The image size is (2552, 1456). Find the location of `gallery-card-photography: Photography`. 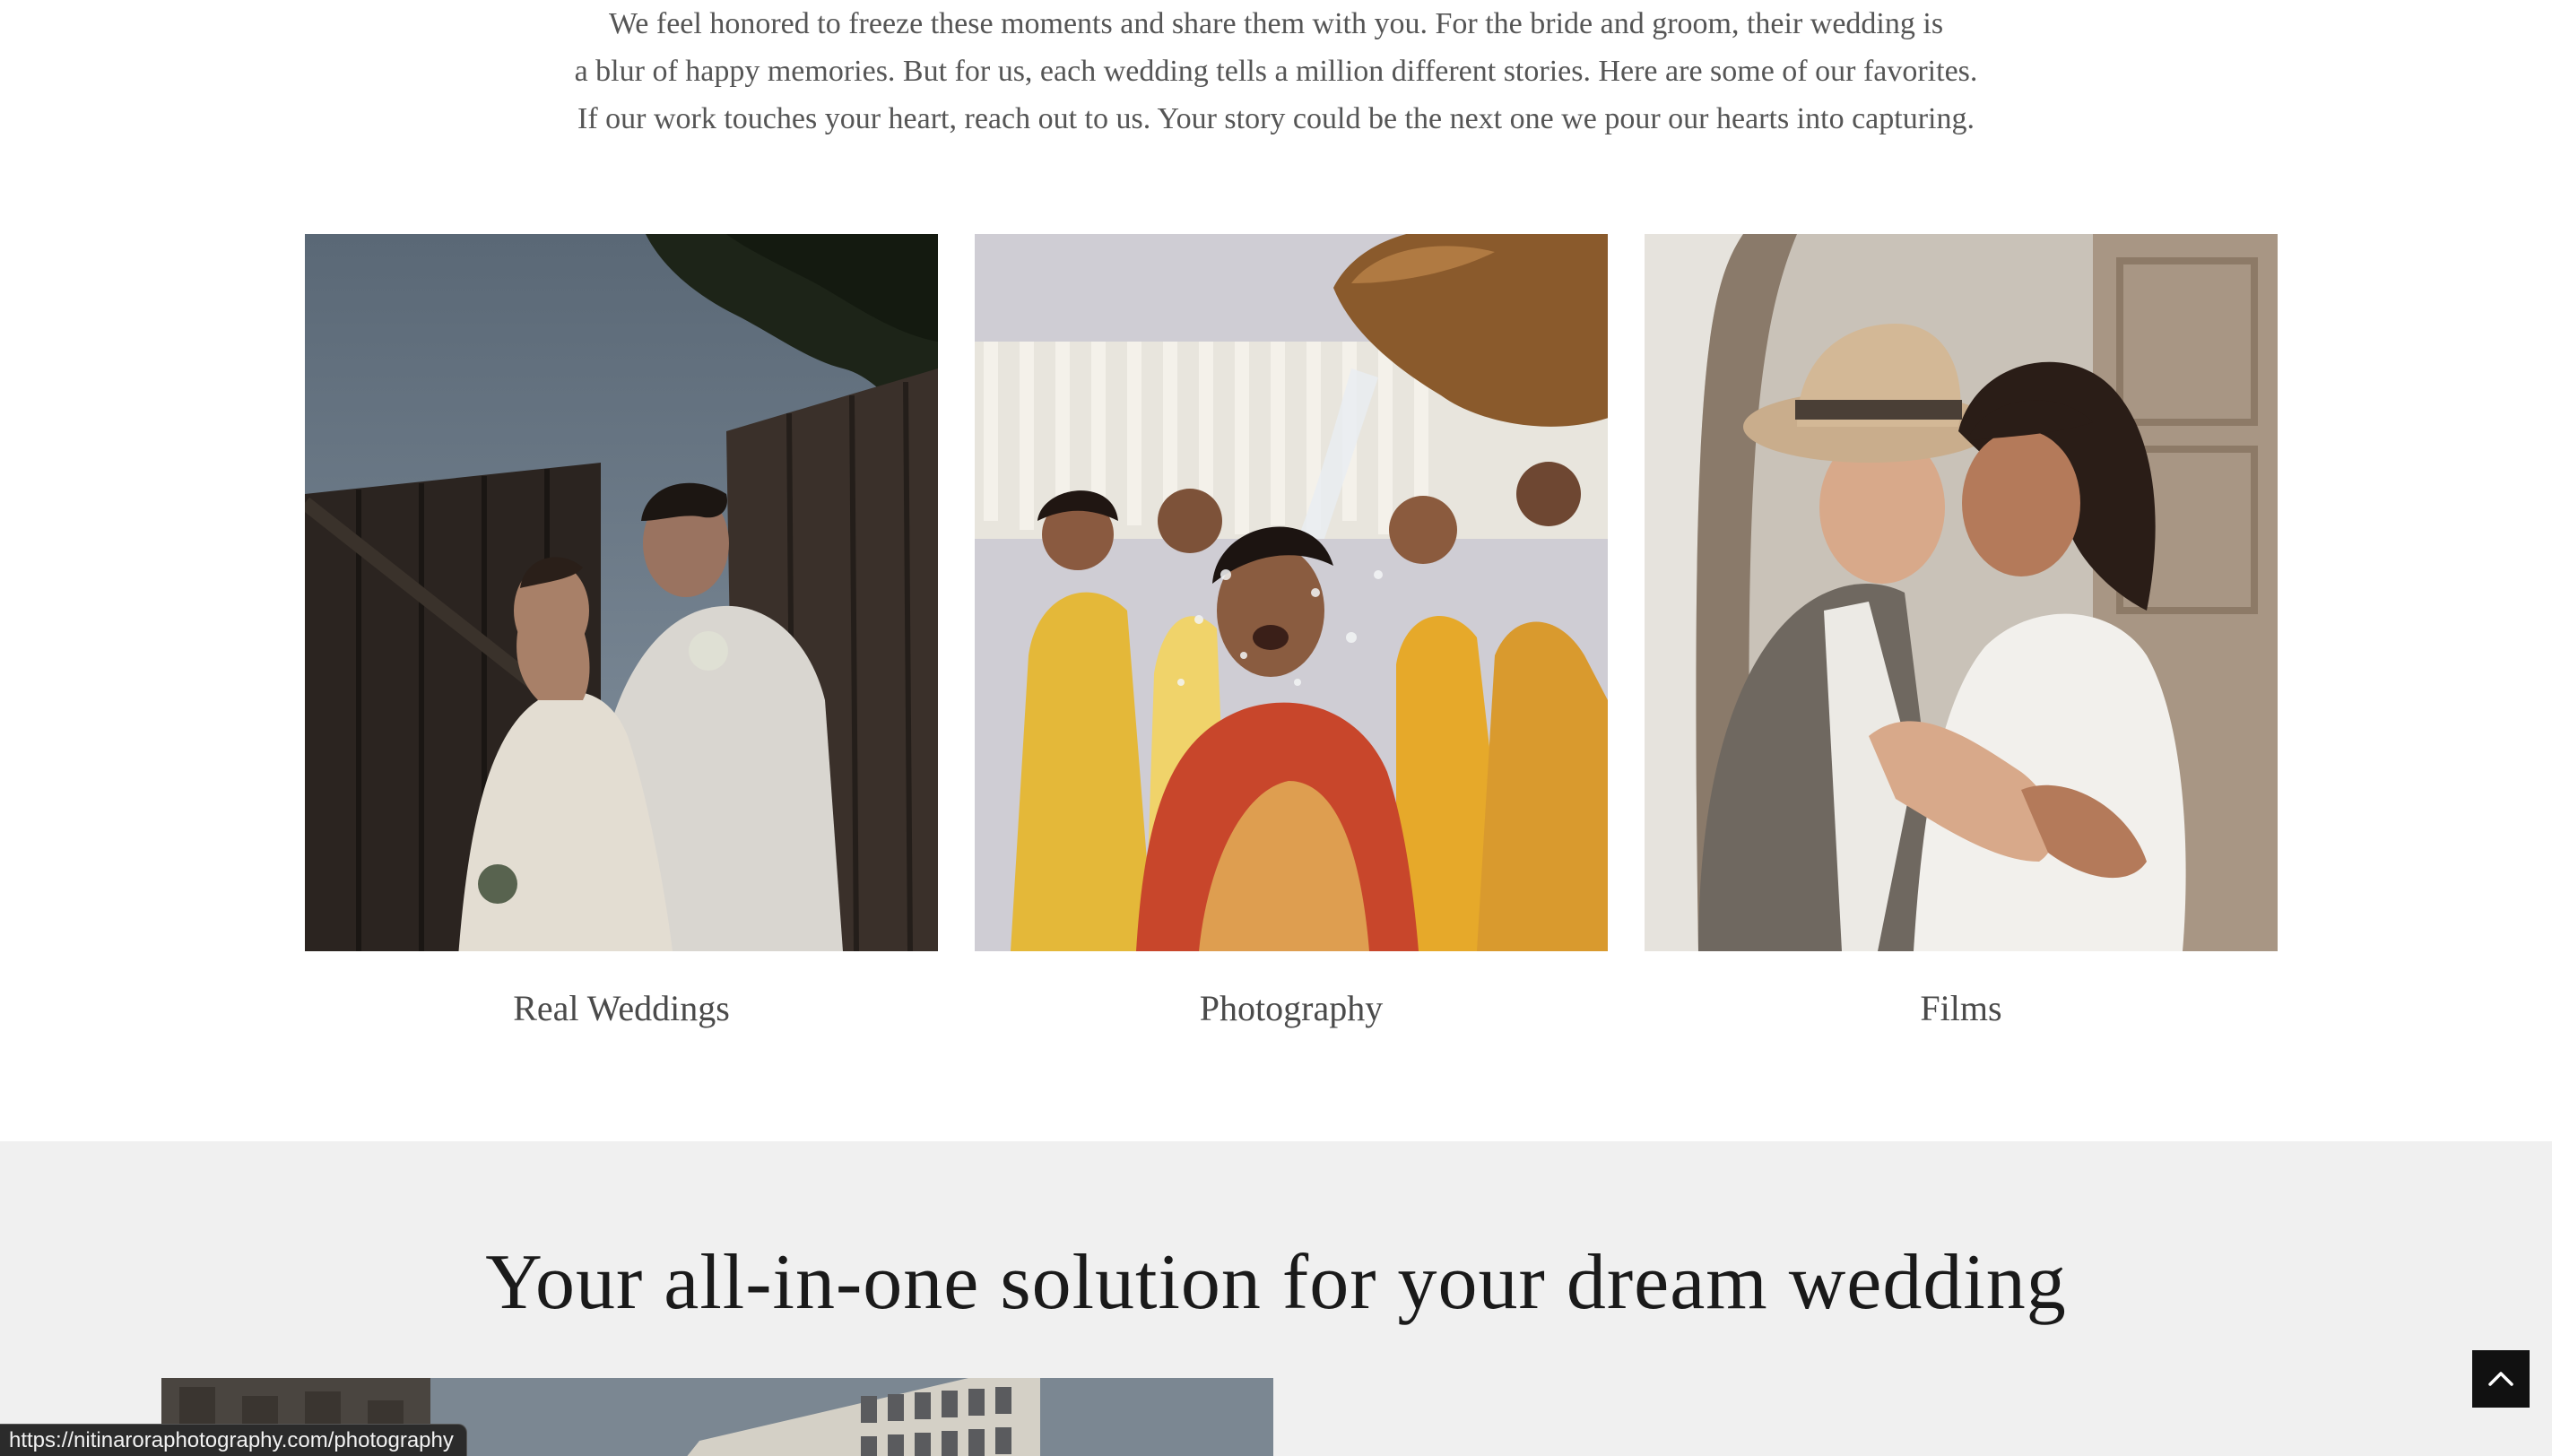

gallery-card-photography: Photography is located at coordinates (1291, 631).